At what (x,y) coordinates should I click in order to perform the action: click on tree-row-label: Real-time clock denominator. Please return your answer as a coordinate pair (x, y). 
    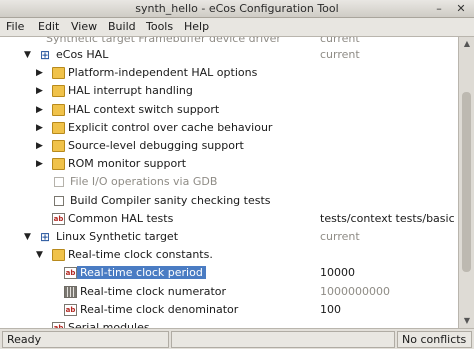
    Looking at the image, I should click on (159, 309).